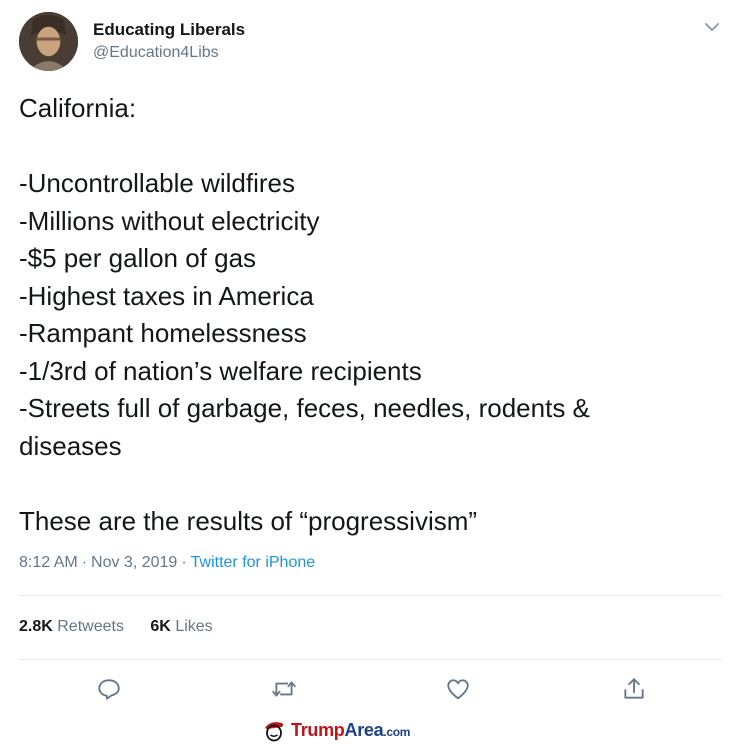  I want to click on tweet-time: 8:12 AM, so click(48, 562).